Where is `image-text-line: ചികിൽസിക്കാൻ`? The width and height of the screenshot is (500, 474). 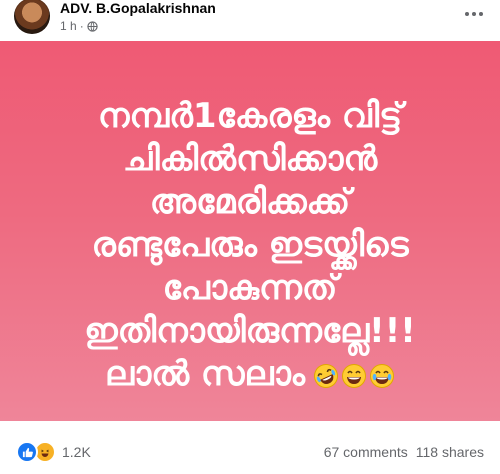 image-text-line: ചികിൽസിക്കാൻ is located at coordinates (250, 159).